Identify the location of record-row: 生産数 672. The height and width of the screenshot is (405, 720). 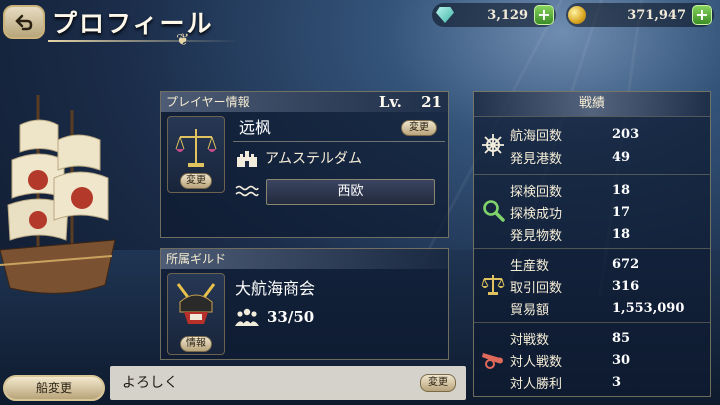
(608, 264).